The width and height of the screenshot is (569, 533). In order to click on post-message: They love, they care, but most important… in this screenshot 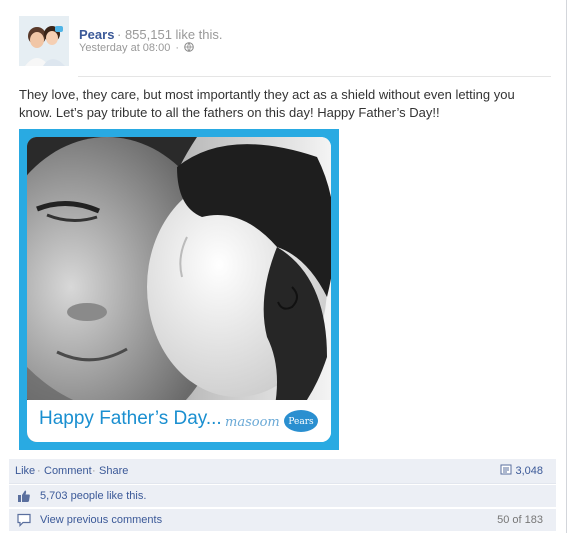, I will do `click(267, 103)`.